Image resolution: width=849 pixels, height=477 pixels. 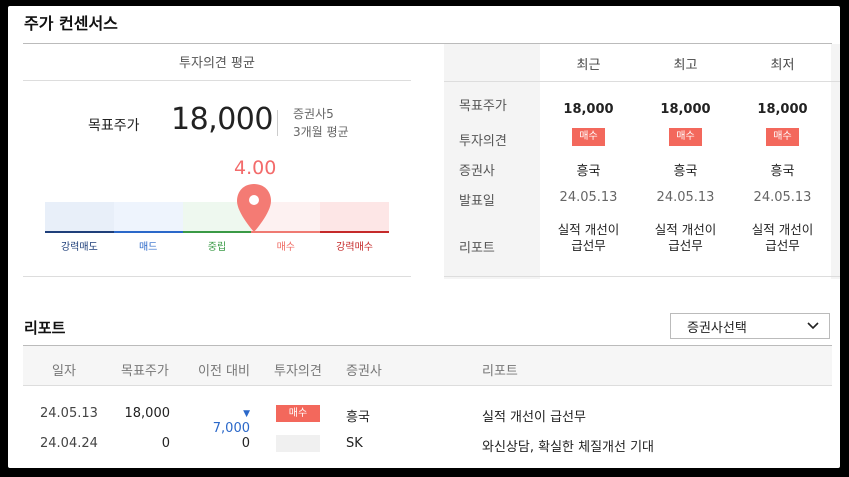 What do you see at coordinates (222, 119) in the screenshot?
I see `target-price-value: 18,000` at bounding box center [222, 119].